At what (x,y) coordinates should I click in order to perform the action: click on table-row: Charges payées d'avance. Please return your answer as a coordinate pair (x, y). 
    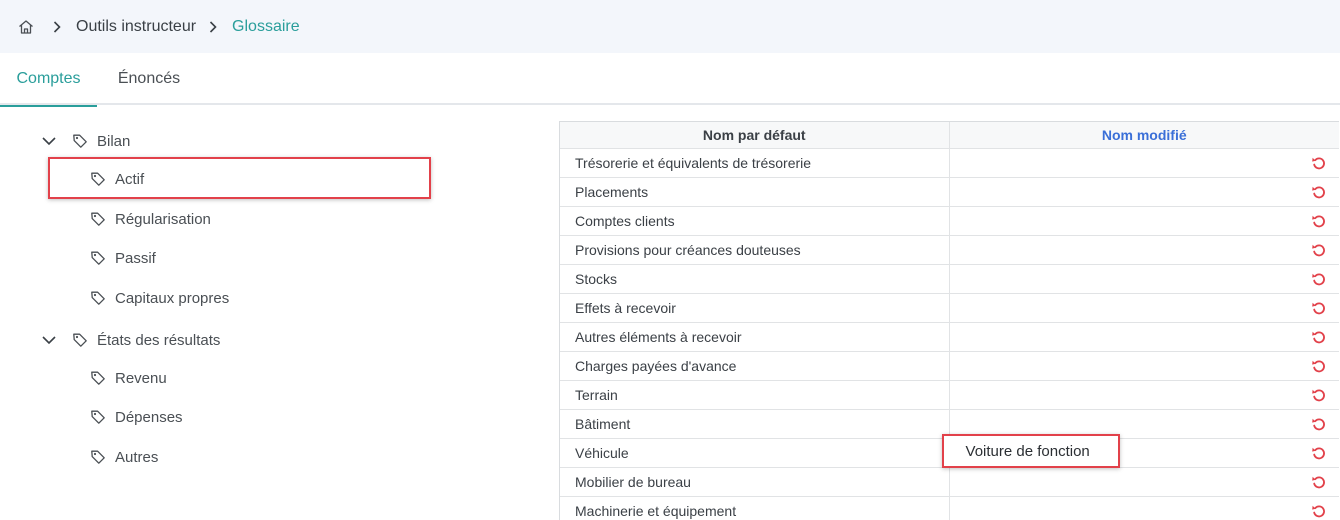
    Looking at the image, I should click on (949, 366).